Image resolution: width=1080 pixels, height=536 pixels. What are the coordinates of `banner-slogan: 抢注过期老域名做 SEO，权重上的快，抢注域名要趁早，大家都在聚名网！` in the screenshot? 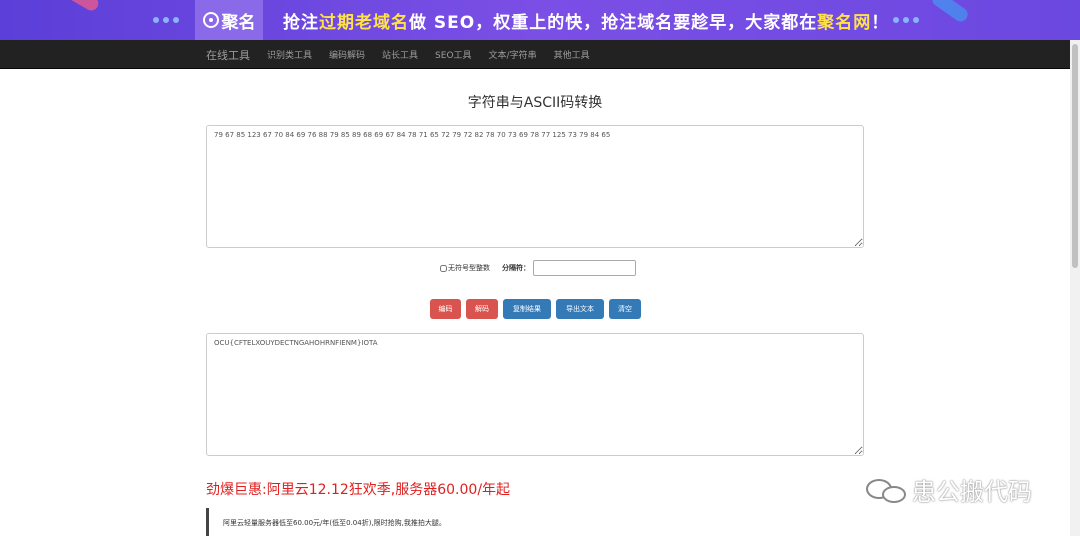 It's located at (586, 23).